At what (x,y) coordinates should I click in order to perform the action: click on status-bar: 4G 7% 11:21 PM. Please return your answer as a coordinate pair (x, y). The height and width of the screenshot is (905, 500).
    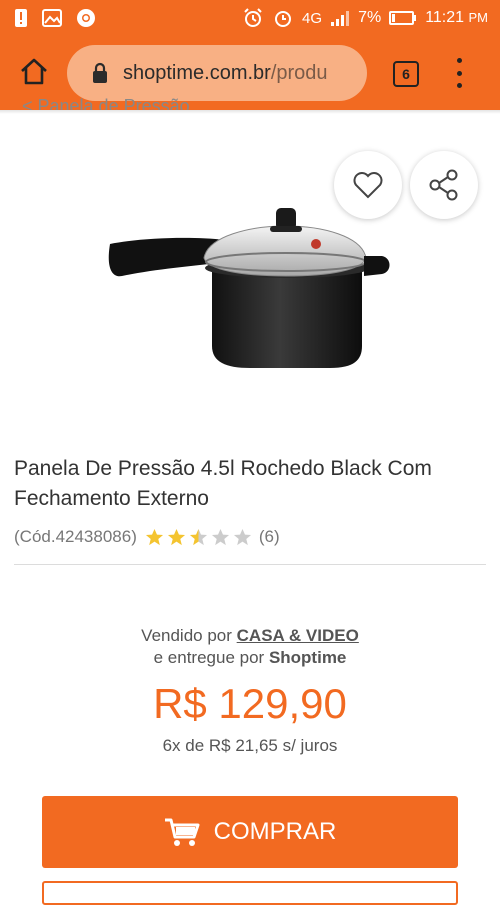
    Looking at the image, I should click on (250, 18).